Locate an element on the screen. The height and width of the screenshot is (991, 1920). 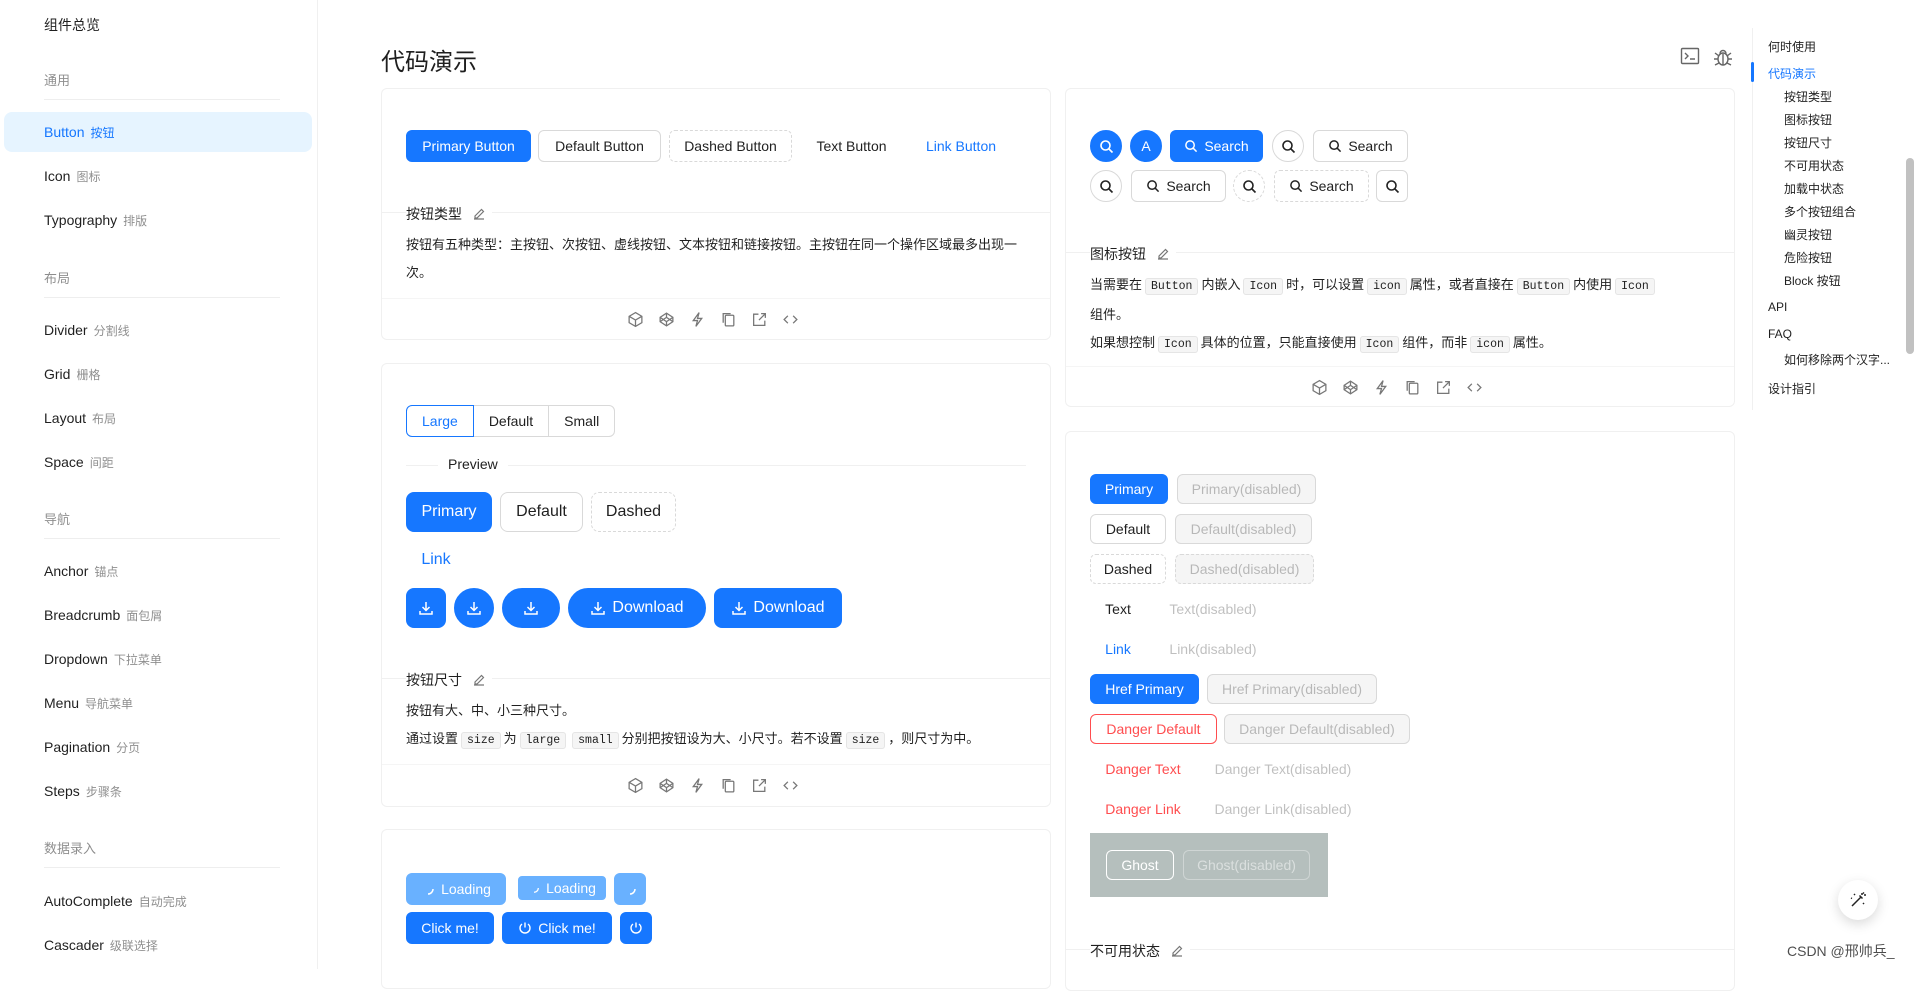
primary-button: Primary Button is located at coordinates (468, 146).